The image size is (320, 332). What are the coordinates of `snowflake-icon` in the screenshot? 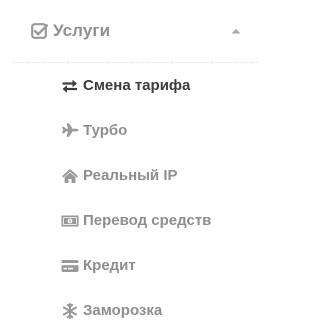 It's located at (70, 311).